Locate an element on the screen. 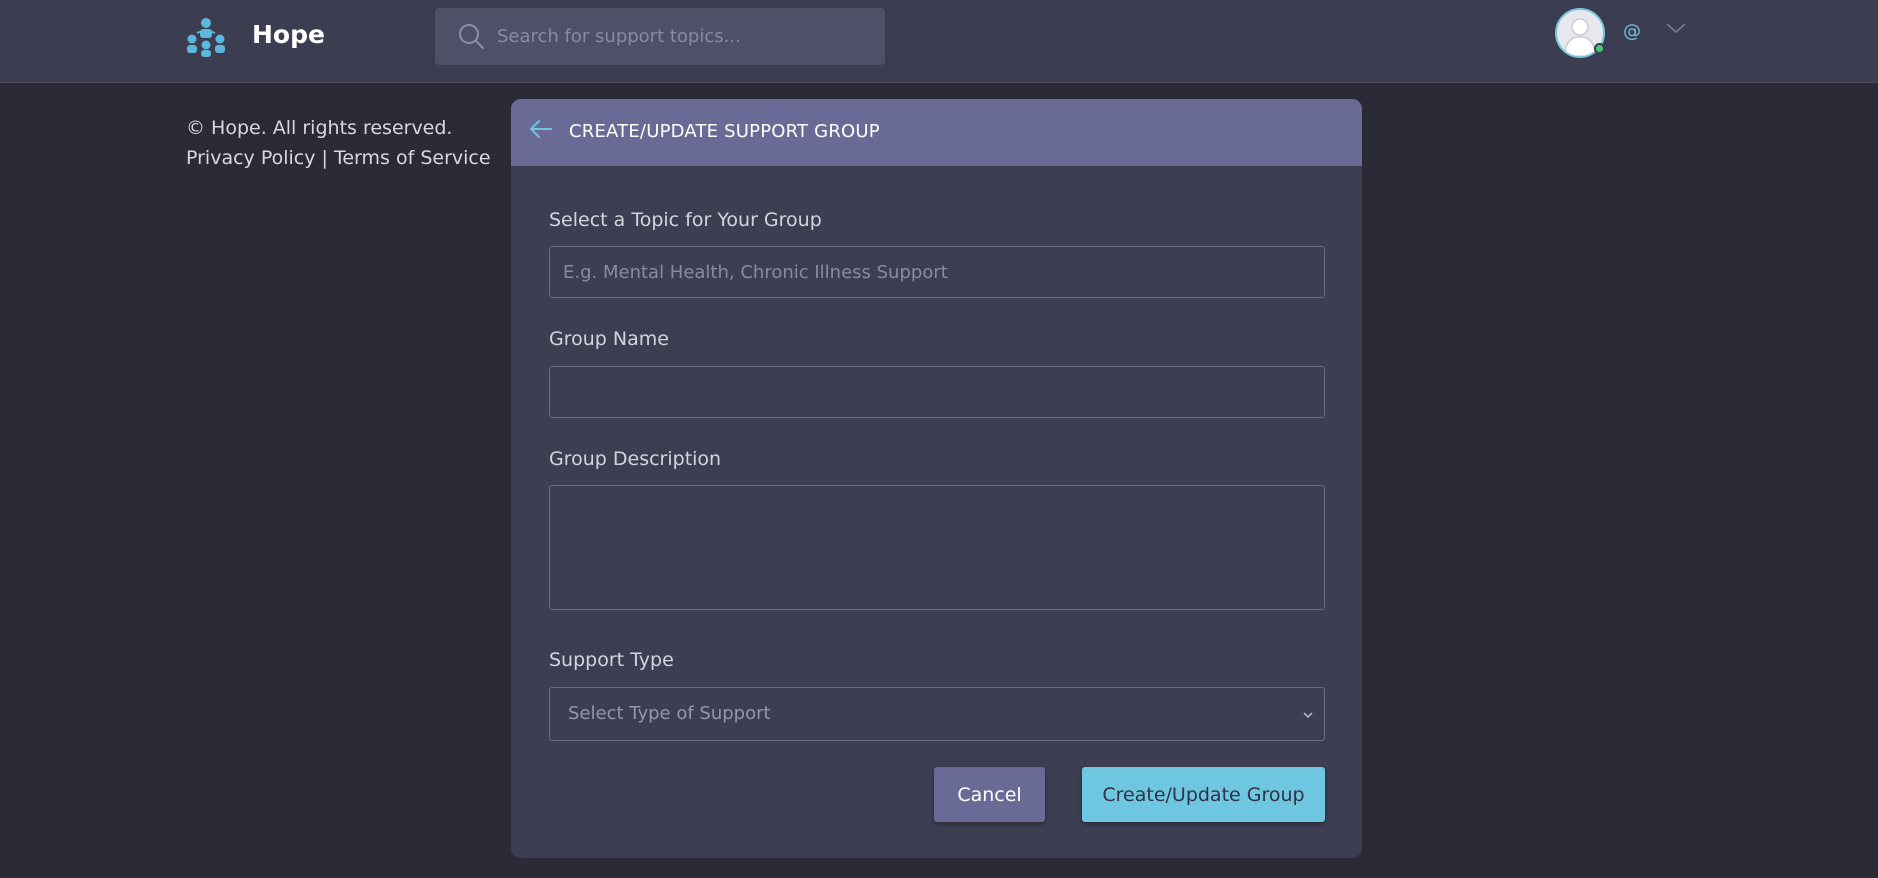 Image resolution: width=1878 pixels, height=878 pixels. group-description-label: Group Description is located at coordinates (635, 459).